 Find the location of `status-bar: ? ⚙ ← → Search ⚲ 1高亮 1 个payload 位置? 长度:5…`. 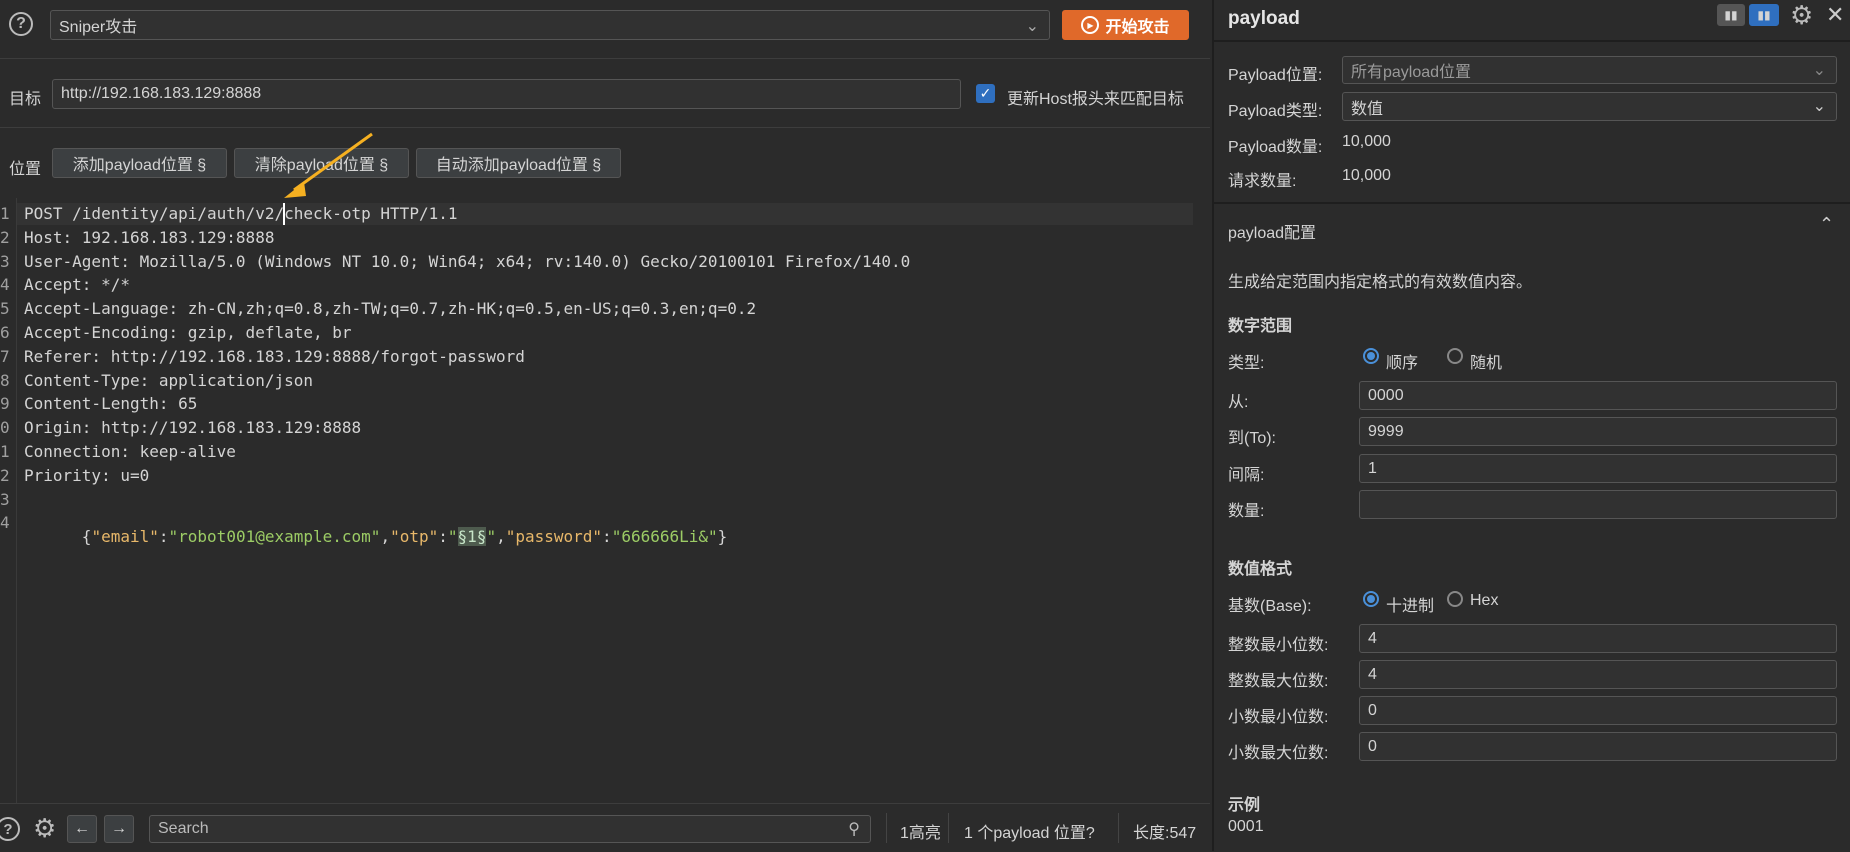

status-bar: ? ⚙ ← → Search ⚲ 1高亮 1 个payload 位置? 长度:5… is located at coordinates (605, 827).